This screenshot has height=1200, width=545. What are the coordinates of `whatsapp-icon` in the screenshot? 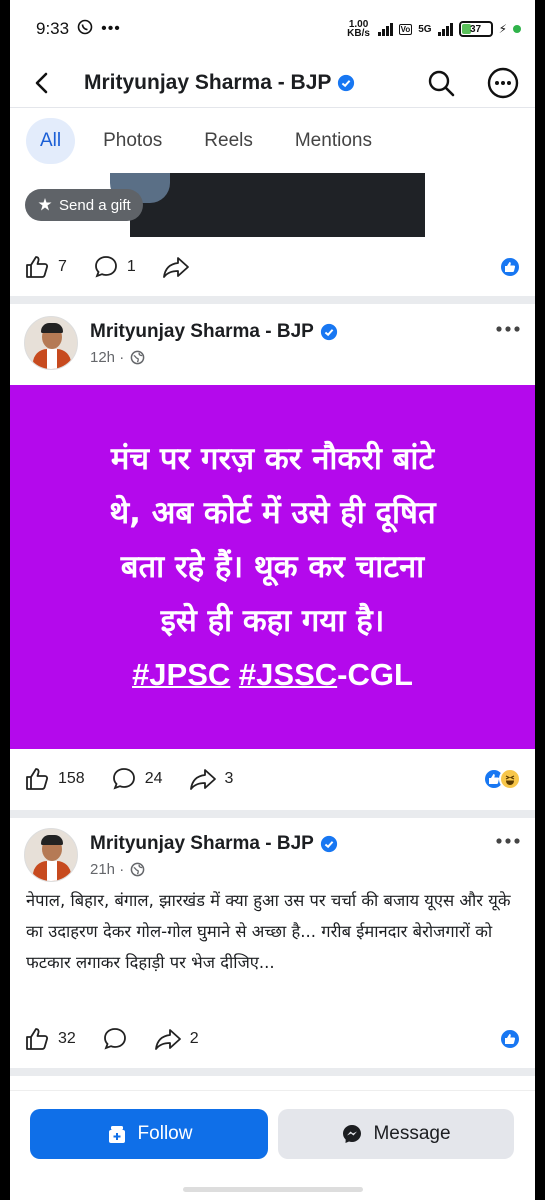 It's located at (85, 29).